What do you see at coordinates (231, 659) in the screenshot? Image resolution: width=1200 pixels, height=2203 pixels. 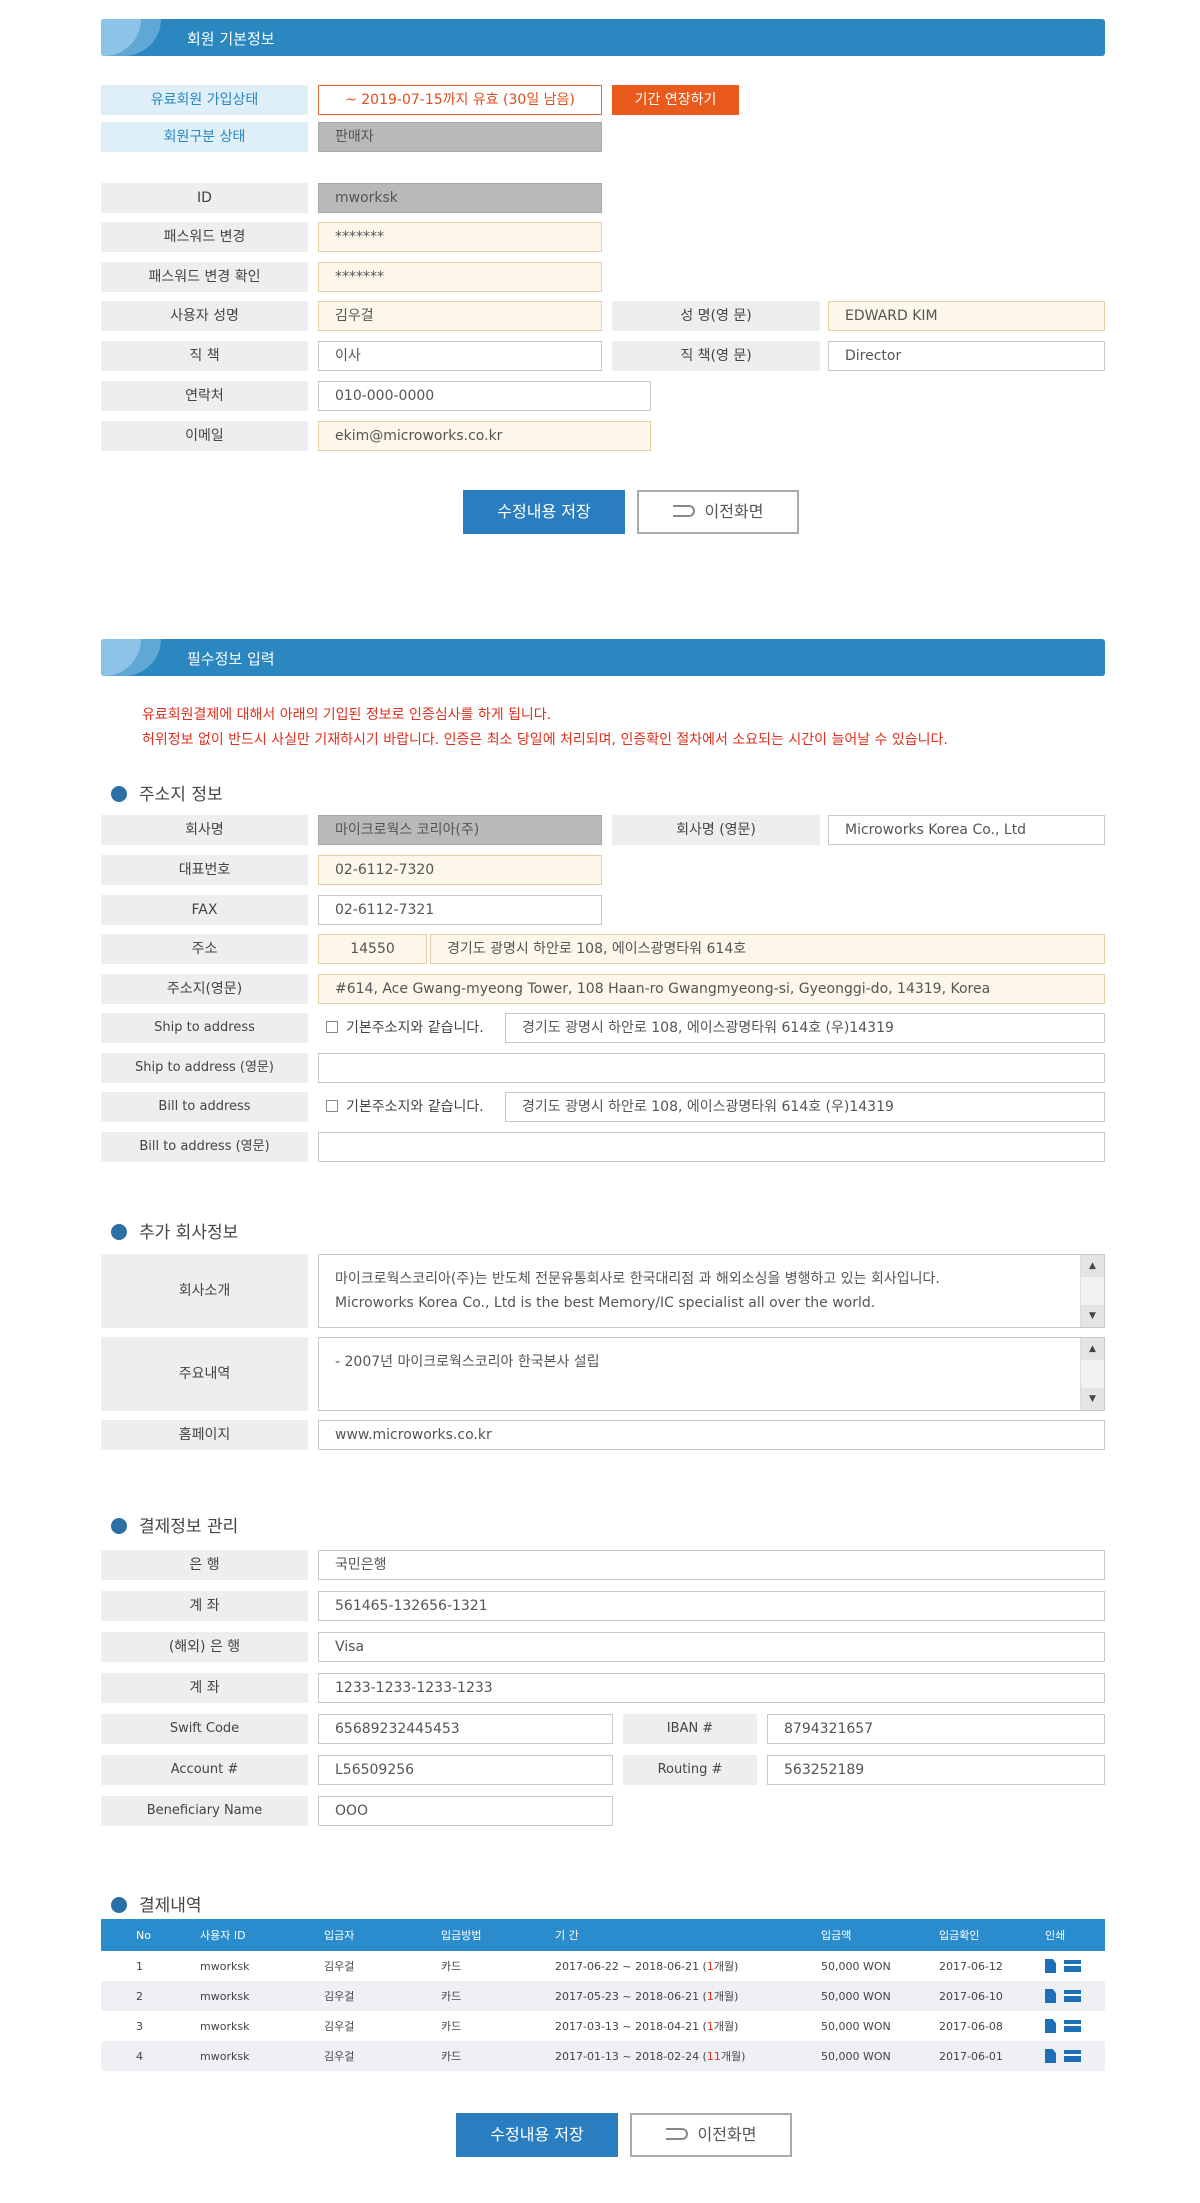 I see `required-section-title: 필수정보 입력` at bounding box center [231, 659].